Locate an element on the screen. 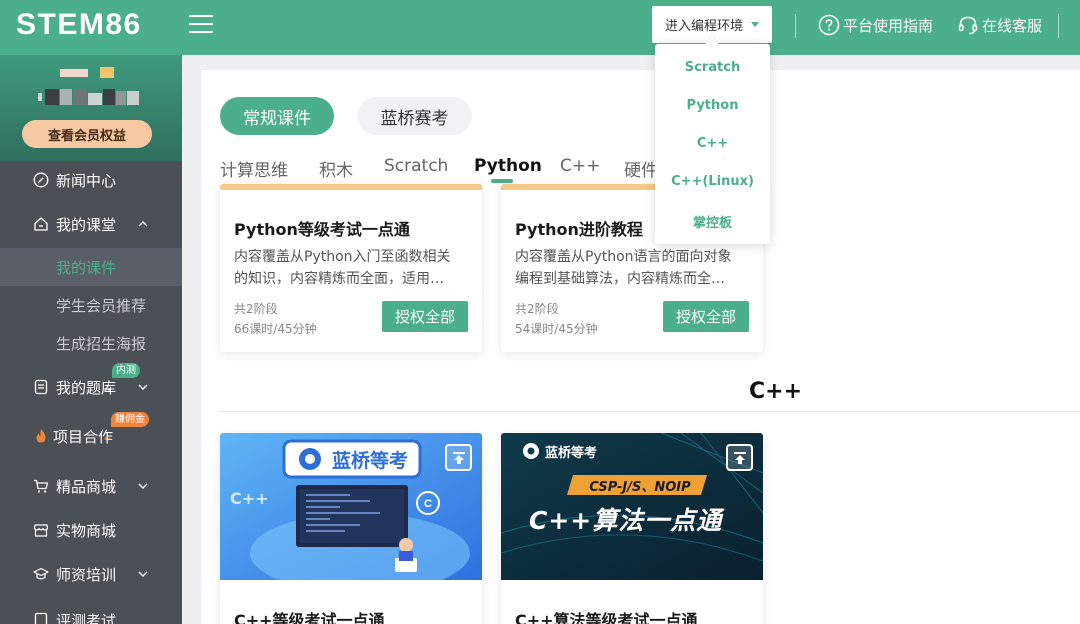  course-title: Python等级考试一点通 is located at coordinates (322, 229).